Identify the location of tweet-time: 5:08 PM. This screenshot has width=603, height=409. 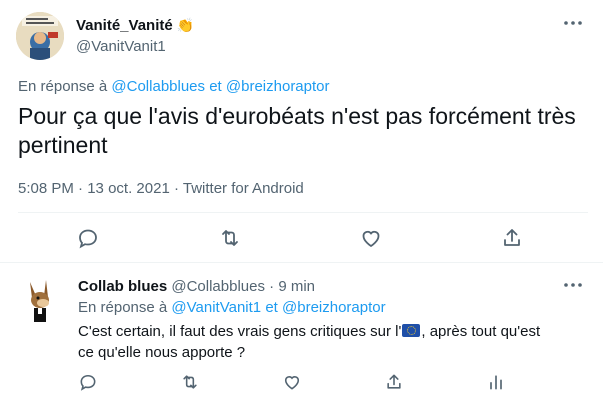
(46, 188).